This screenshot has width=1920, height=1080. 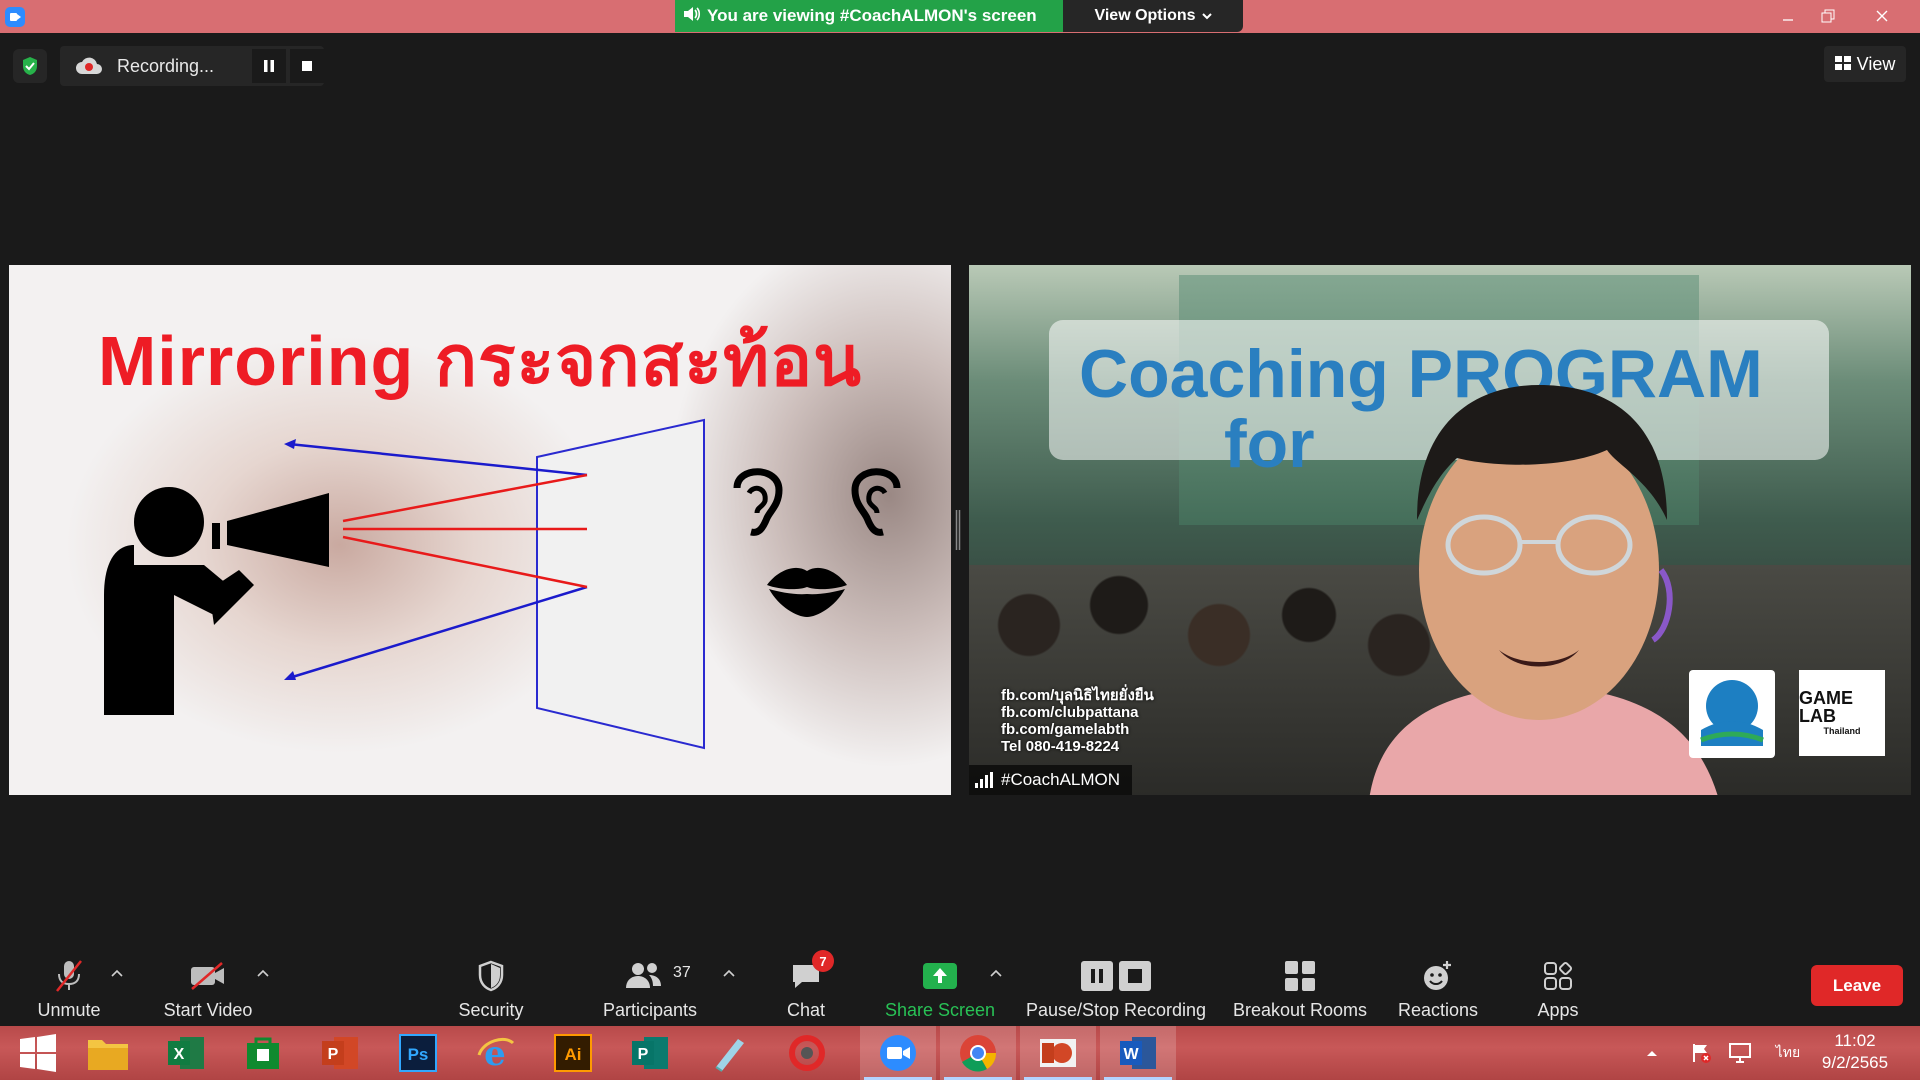 What do you see at coordinates (502, 584) in the screenshot?
I see `mirroring-diagram` at bounding box center [502, 584].